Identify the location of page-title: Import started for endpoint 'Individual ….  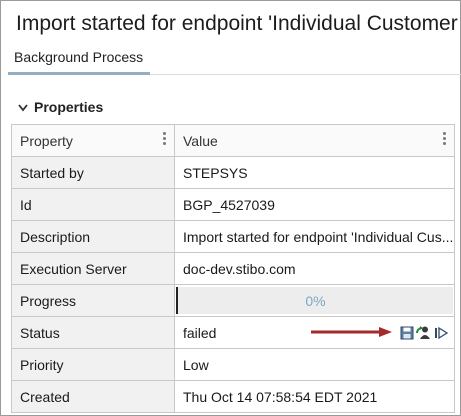
(238, 23).